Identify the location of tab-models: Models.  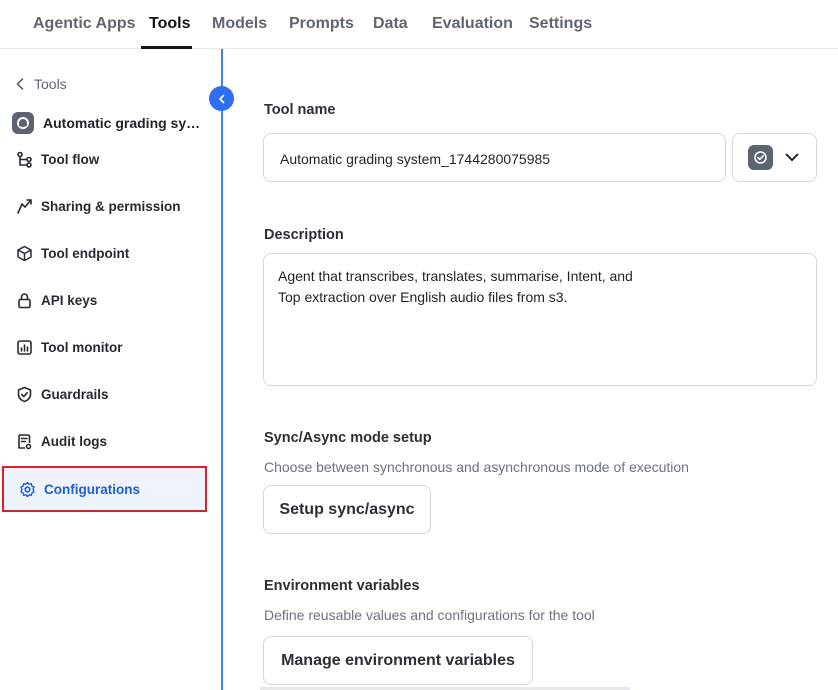
(239, 24).